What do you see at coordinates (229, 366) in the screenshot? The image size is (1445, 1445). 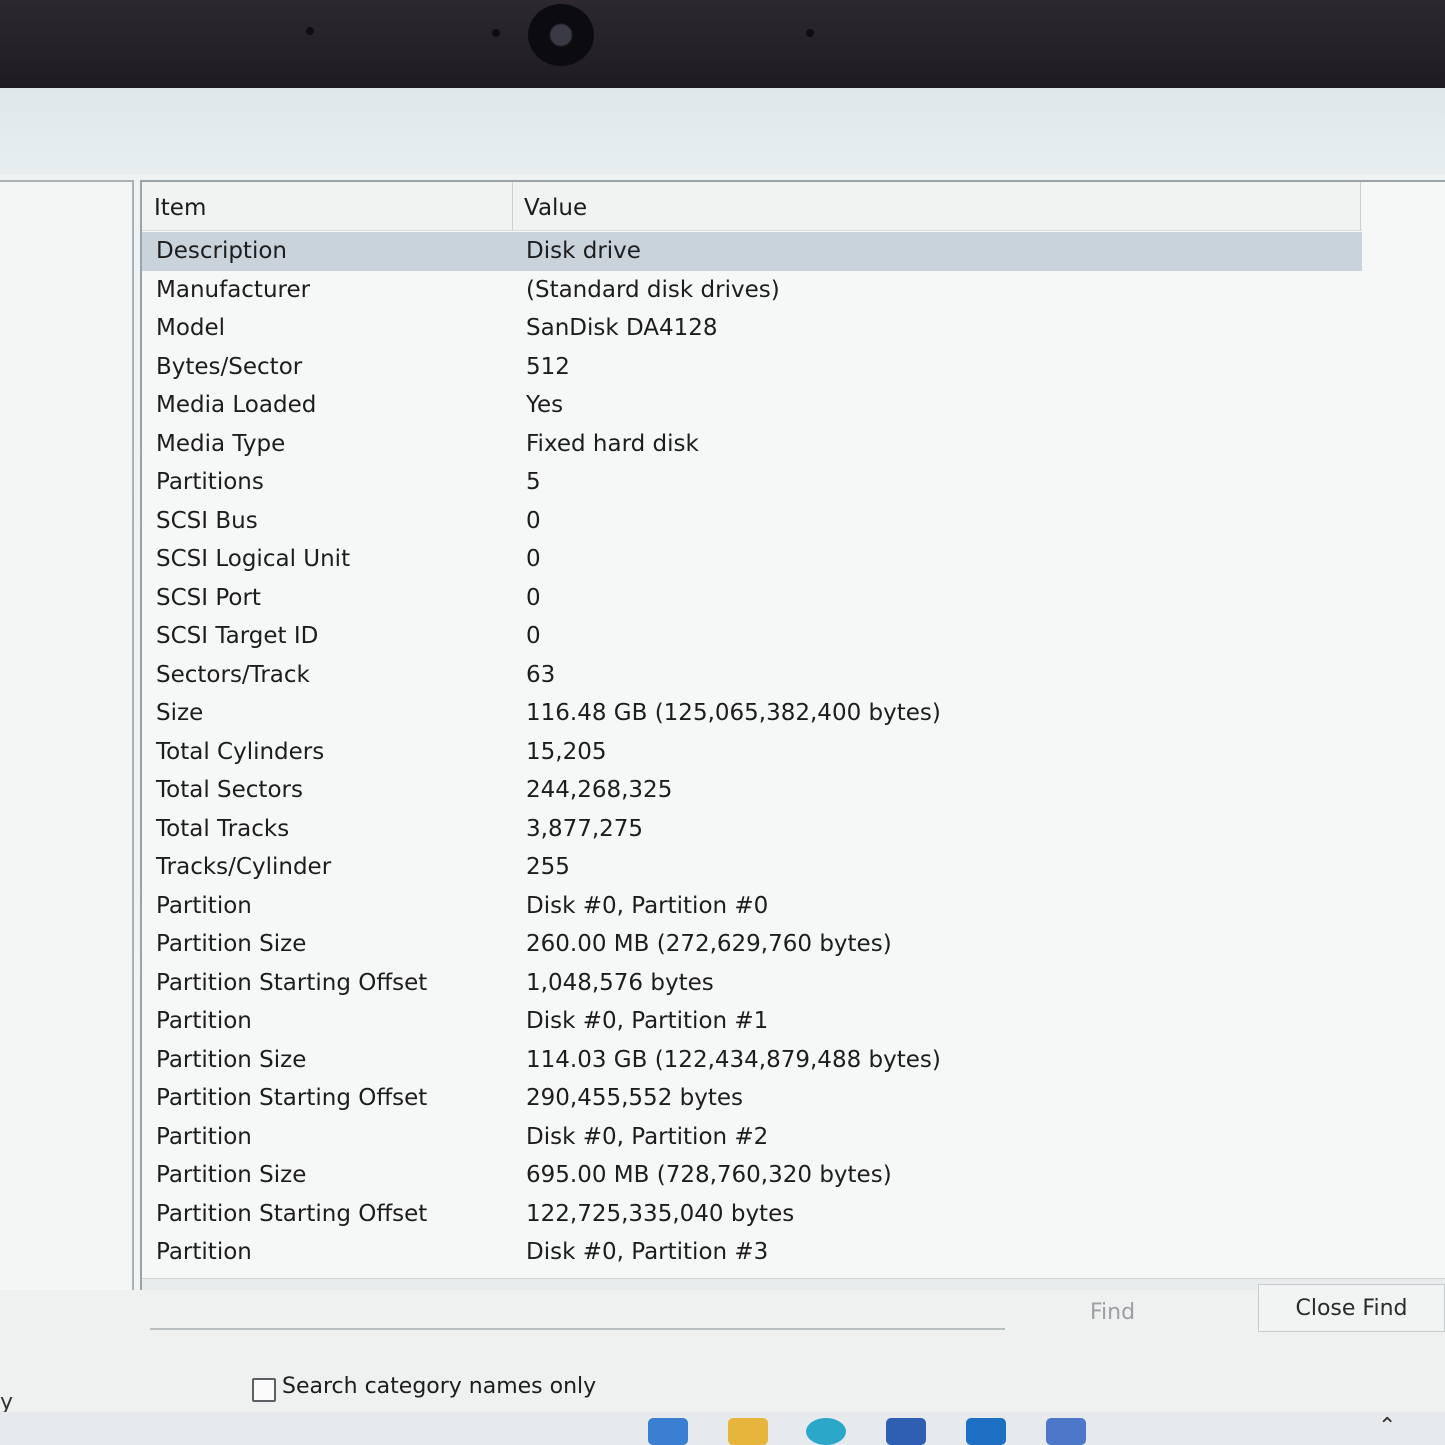 I see `row-item-cell: Bytes/Sector` at bounding box center [229, 366].